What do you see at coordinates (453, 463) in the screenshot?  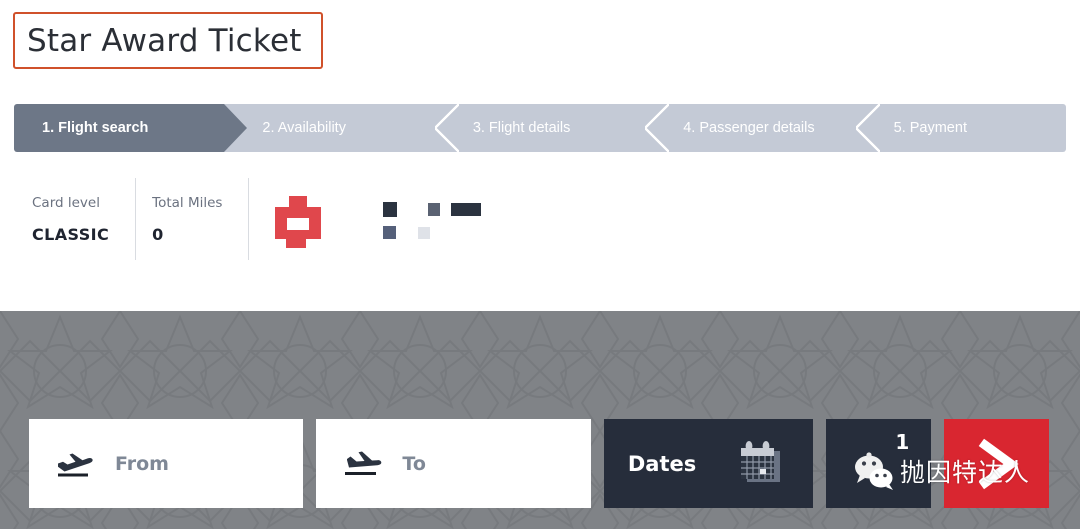 I see `destination-field: To` at bounding box center [453, 463].